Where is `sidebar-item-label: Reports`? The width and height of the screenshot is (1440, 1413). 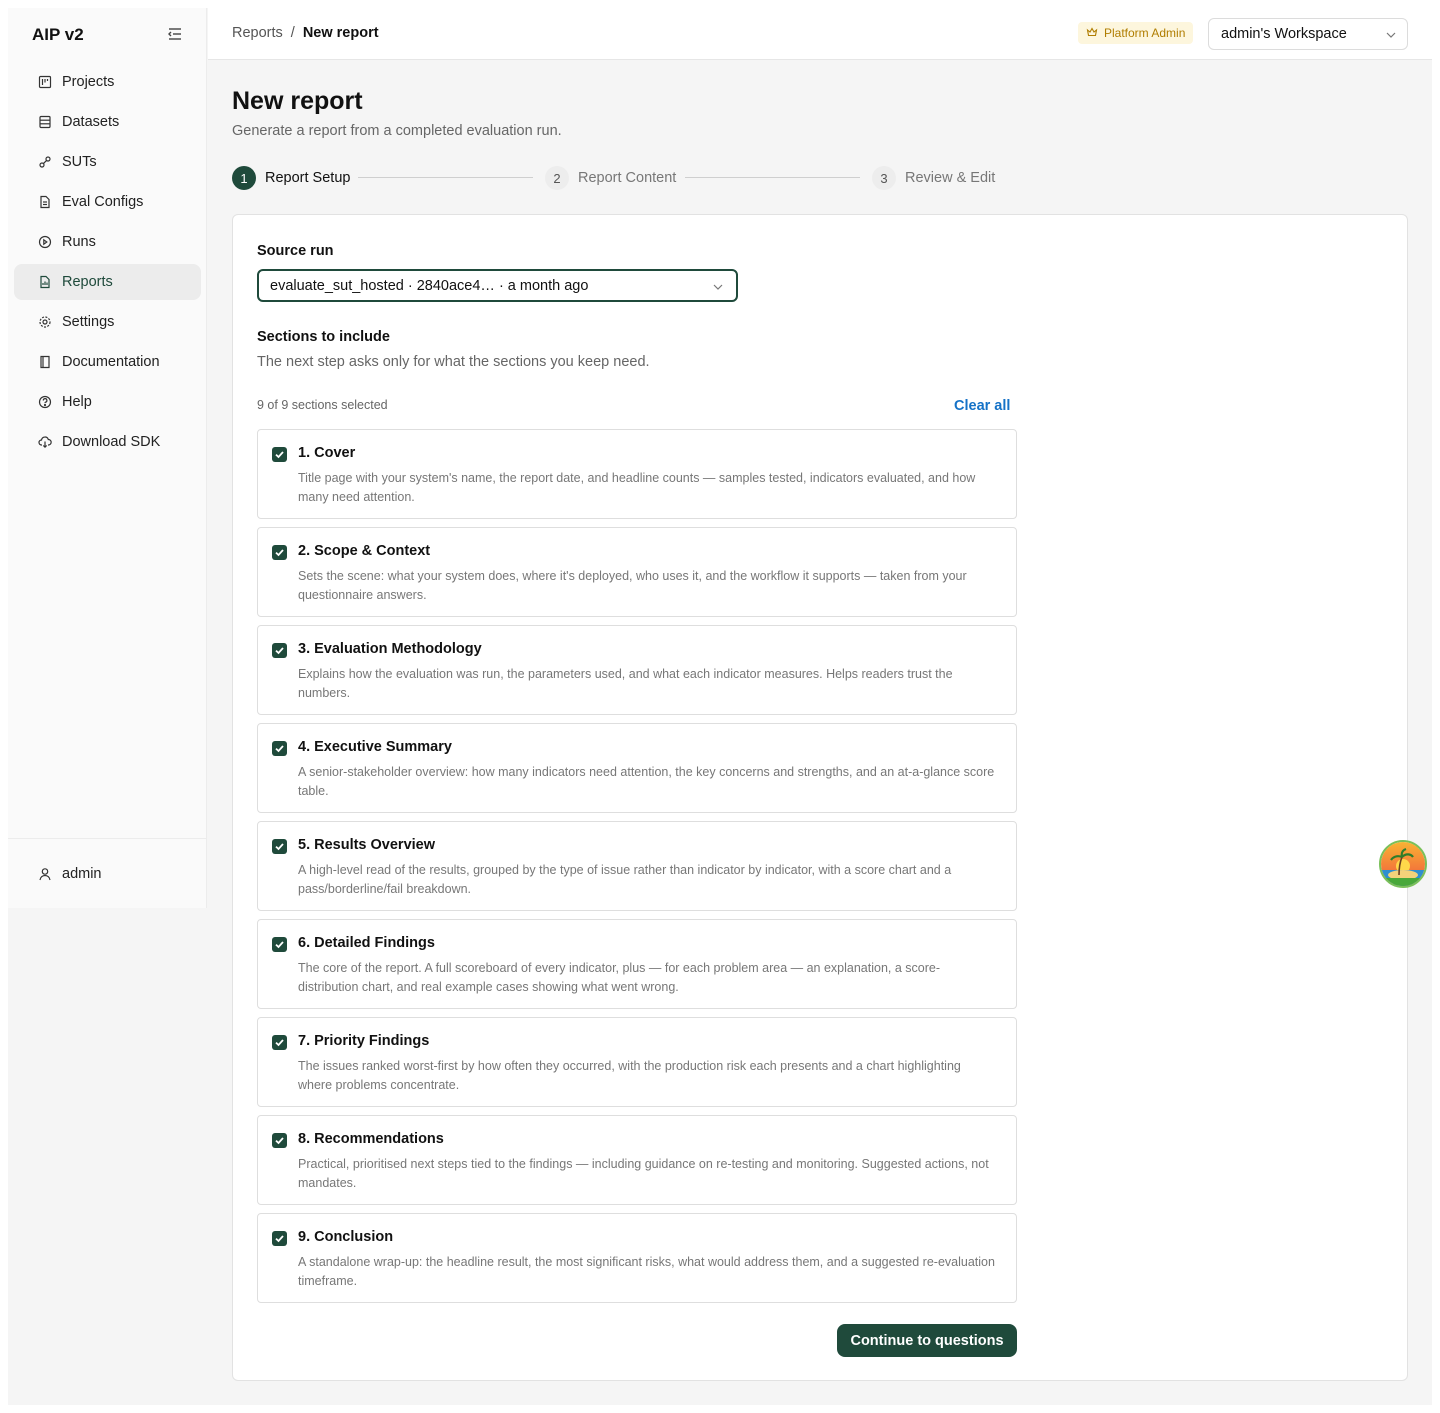
sidebar-item-label: Reports is located at coordinates (87, 282).